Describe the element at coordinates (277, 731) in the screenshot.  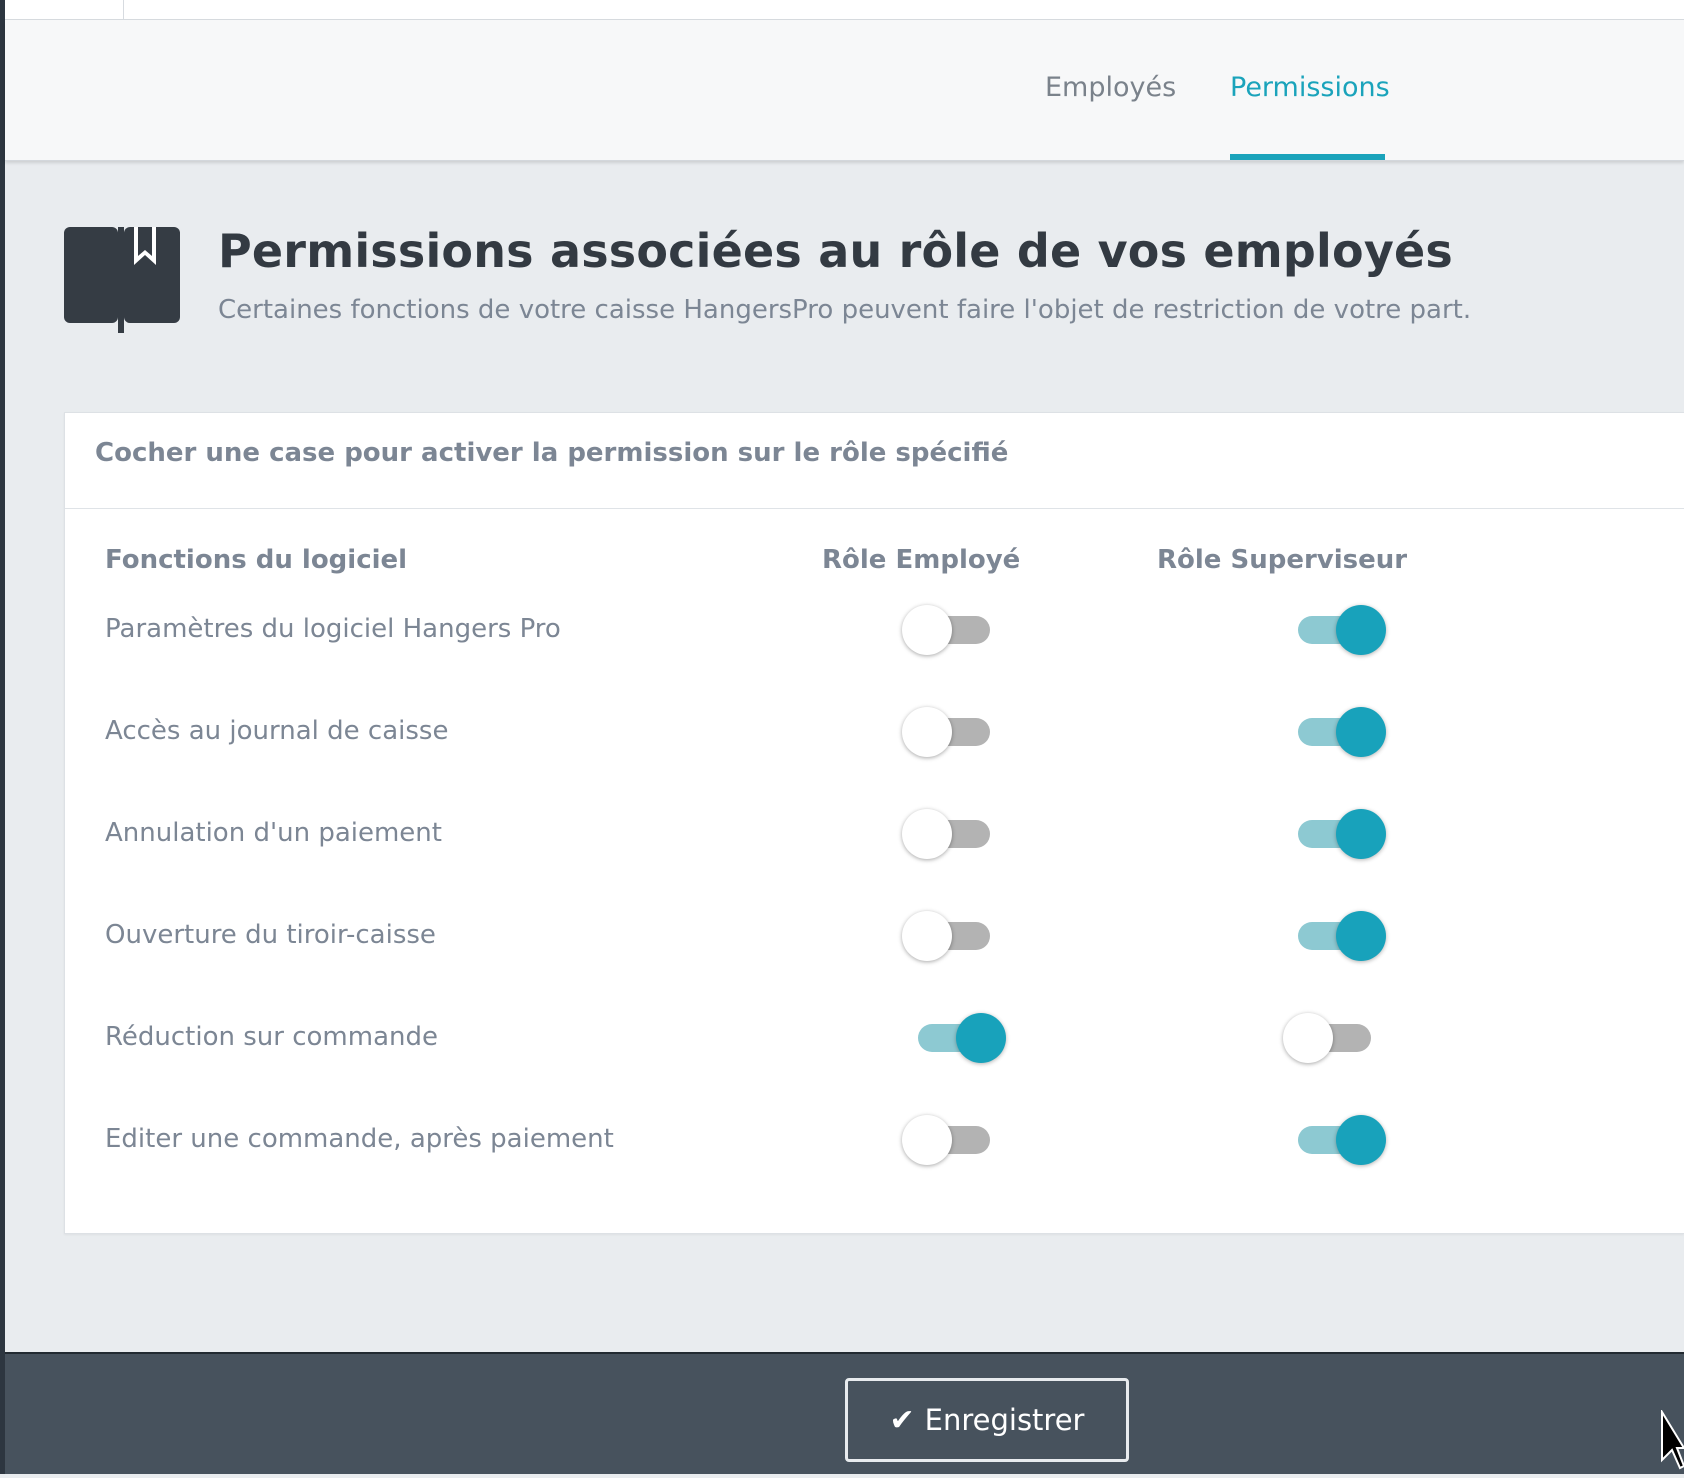
I see `permission-label: Accès au journal de caisse` at that location.